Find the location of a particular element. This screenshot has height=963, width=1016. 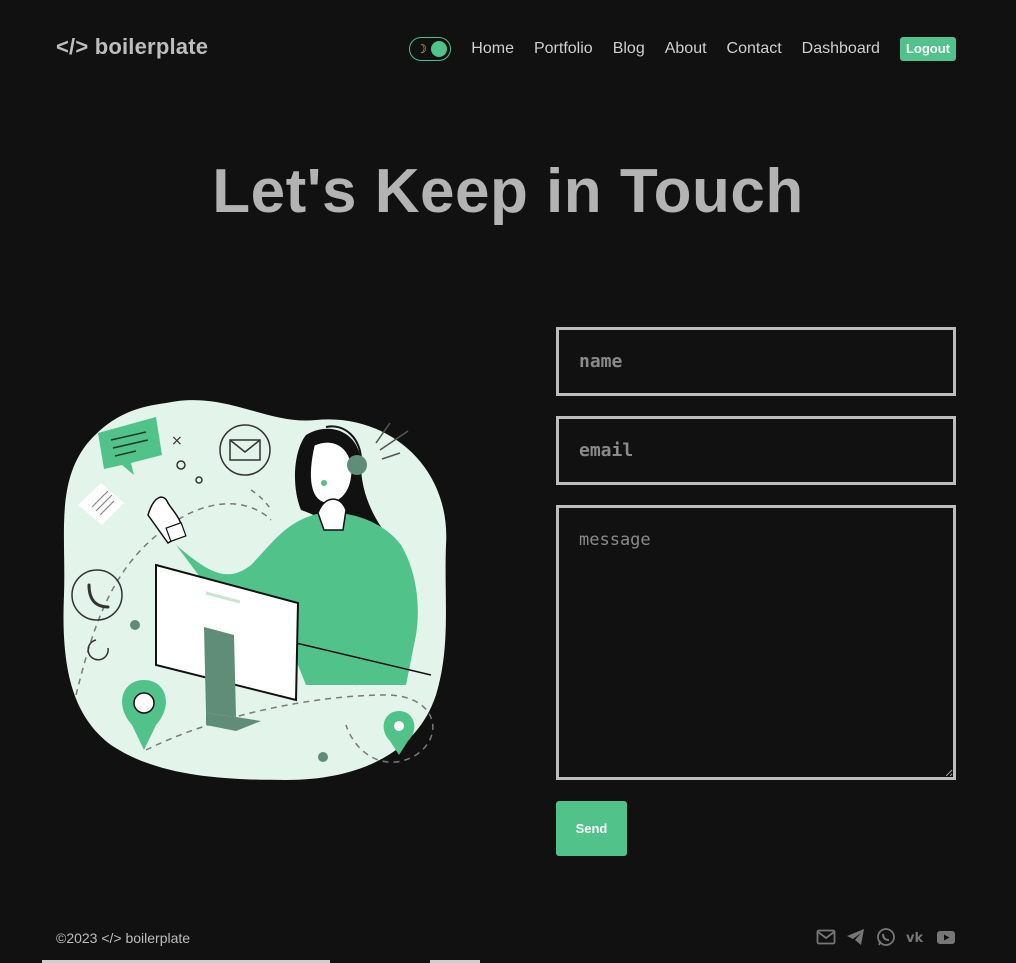

email-input is located at coordinates (756, 450).